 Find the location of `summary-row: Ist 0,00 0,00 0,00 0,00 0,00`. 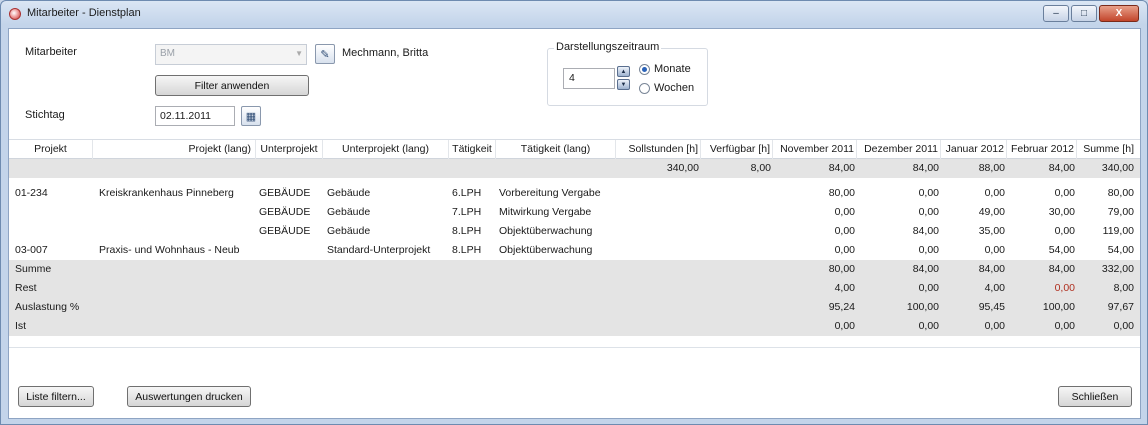

summary-row: Ist 0,00 0,00 0,00 0,00 0,00 is located at coordinates (574, 326).